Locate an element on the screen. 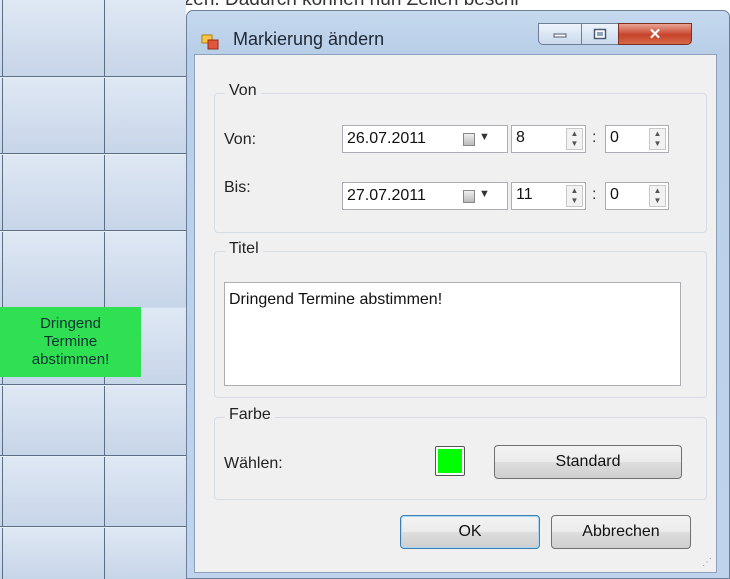 The image size is (730, 579). maximize-button is located at coordinates (600, 34).